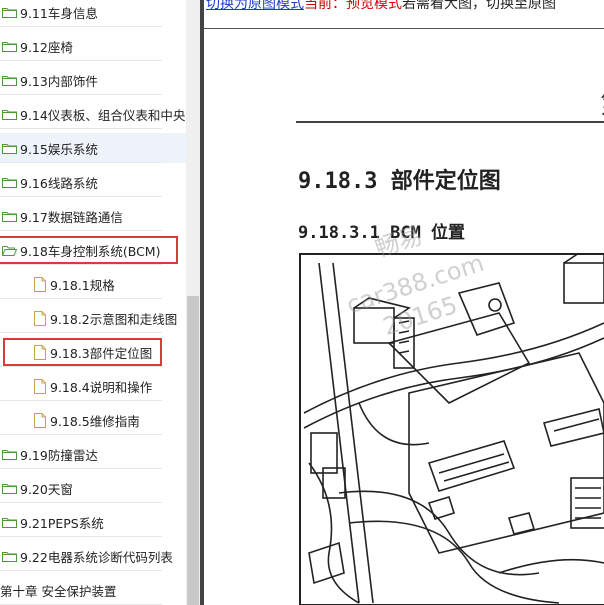  I want to click on view-mode-notice: 切换为原图模式当前：预览模式若需看大图，切换至原图, so click(381, 6).